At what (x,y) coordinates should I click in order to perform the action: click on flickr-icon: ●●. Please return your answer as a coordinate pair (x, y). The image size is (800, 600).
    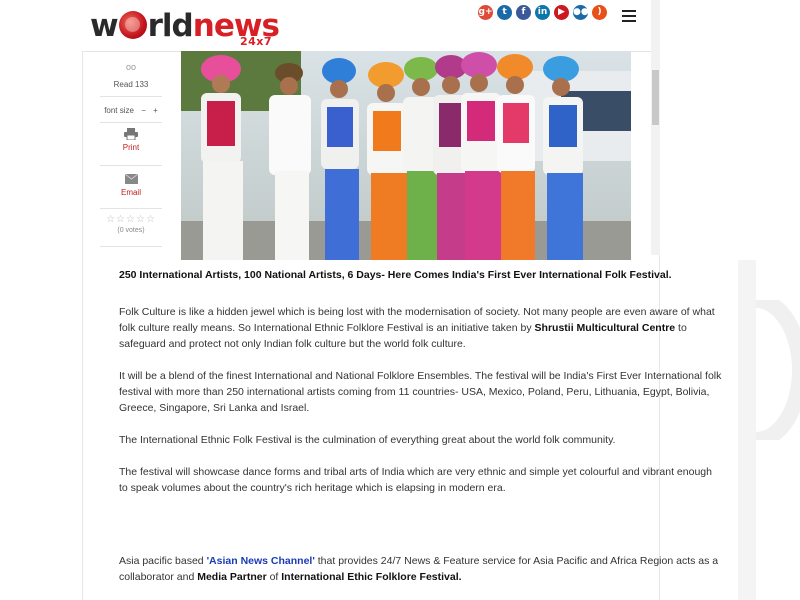
    Looking at the image, I should click on (581, 12).